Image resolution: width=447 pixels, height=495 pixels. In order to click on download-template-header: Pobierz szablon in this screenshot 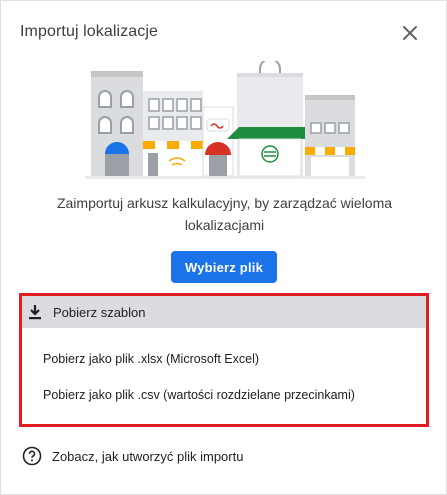, I will do `click(224, 312)`.